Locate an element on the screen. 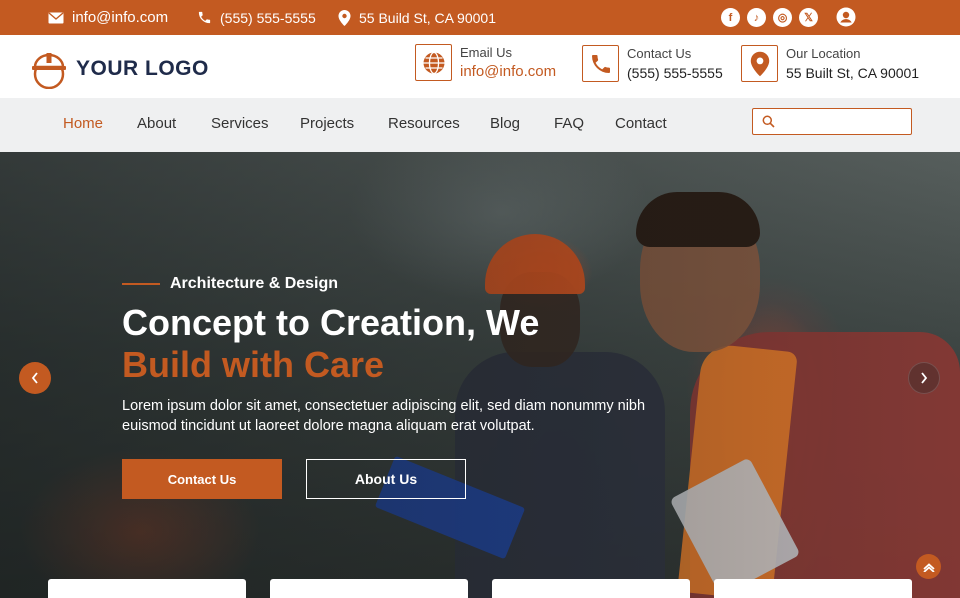 Image resolution: width=960 pixels, height=598 pixels. nav-item-blog: Blog is located at coordinates (505, 123).